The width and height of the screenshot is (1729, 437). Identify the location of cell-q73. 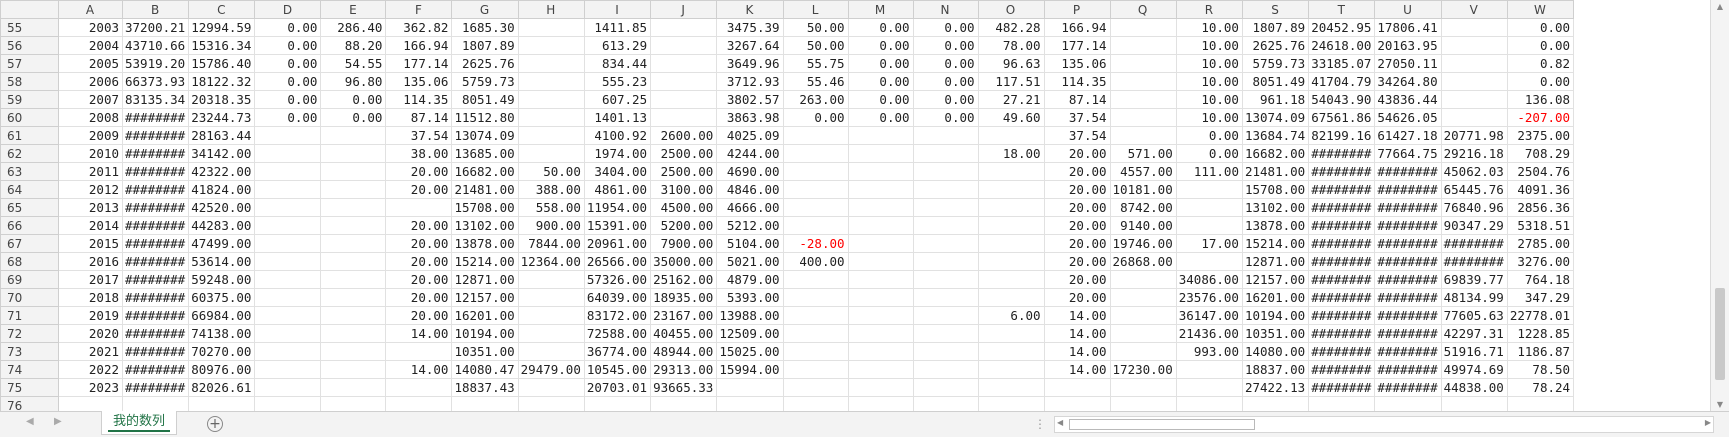
(1143, 351).